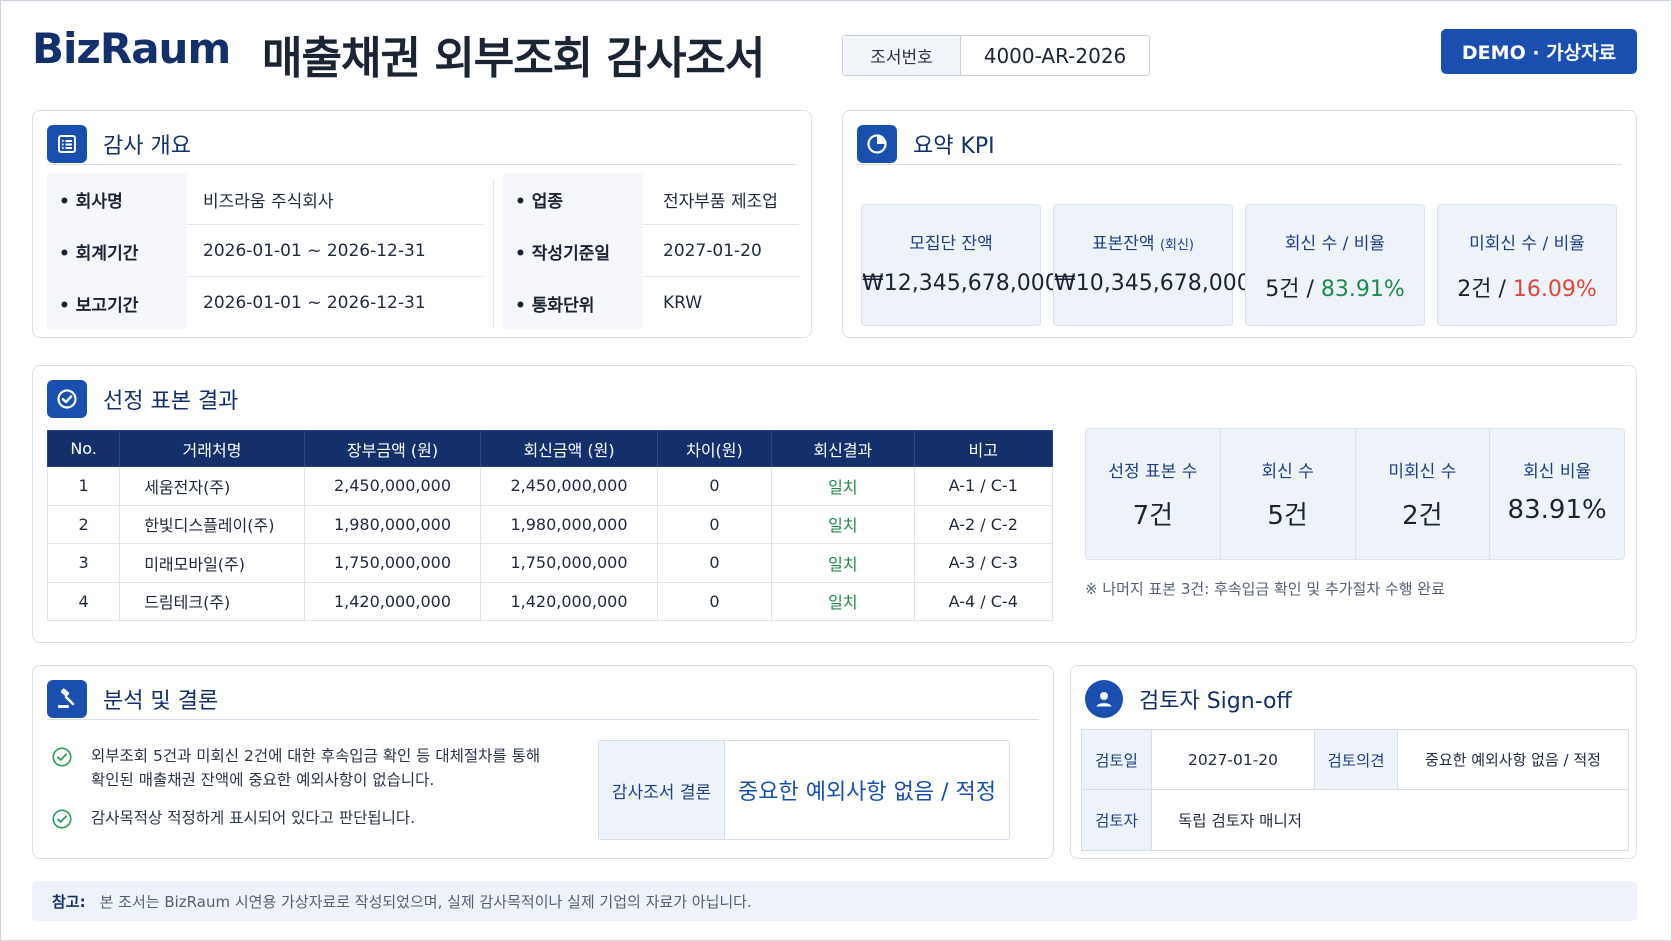 This screenshot has height=941, width=1672. Describe the element at coordinates (1335, 265) in the screenshot. I see `kpi-card-responses: 회신 수 / 비율 5건 / 83.91%` at that location.